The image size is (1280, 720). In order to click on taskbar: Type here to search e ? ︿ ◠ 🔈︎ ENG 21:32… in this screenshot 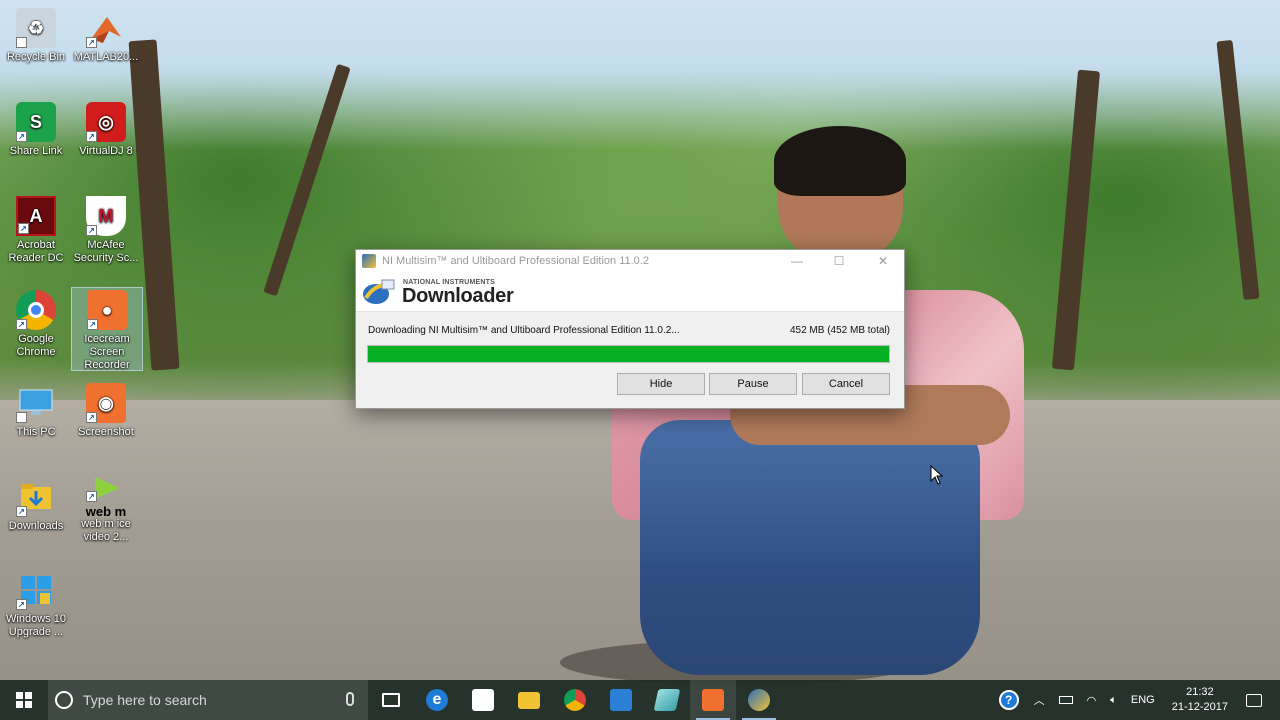, I will do `click(640, 700)`.